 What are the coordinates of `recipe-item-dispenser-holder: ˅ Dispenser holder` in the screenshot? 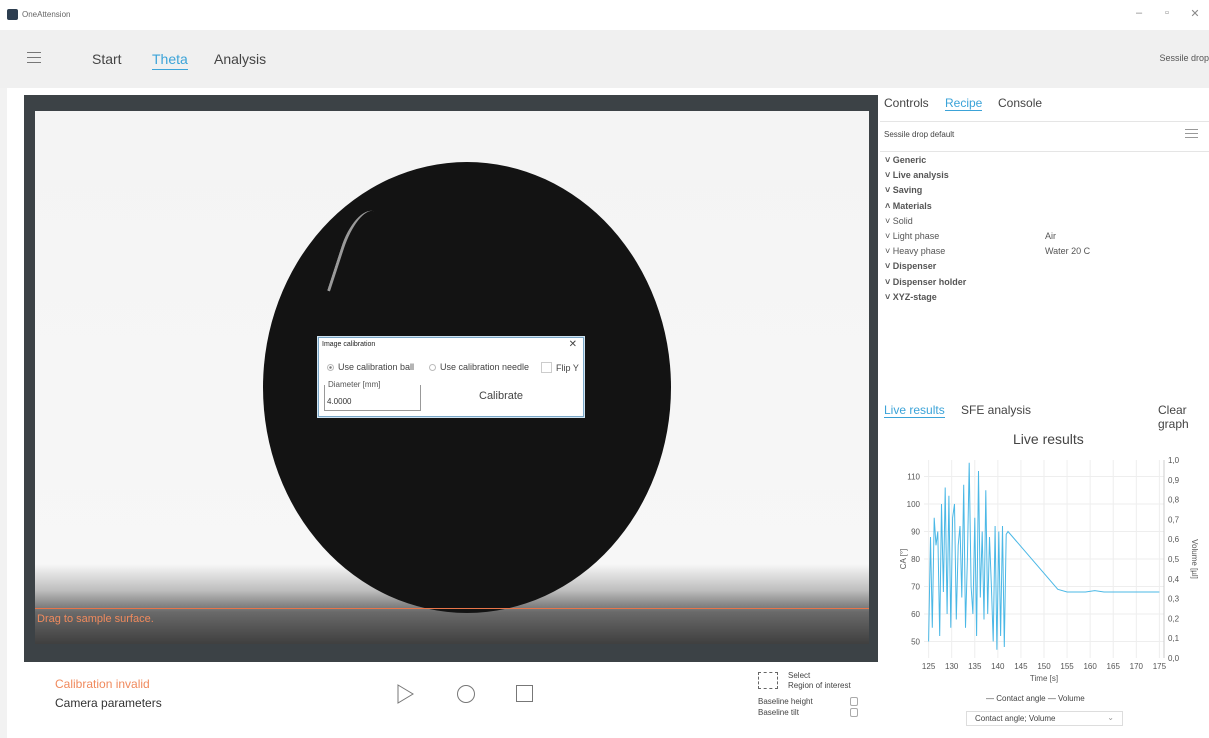 It's located at (925, 282).